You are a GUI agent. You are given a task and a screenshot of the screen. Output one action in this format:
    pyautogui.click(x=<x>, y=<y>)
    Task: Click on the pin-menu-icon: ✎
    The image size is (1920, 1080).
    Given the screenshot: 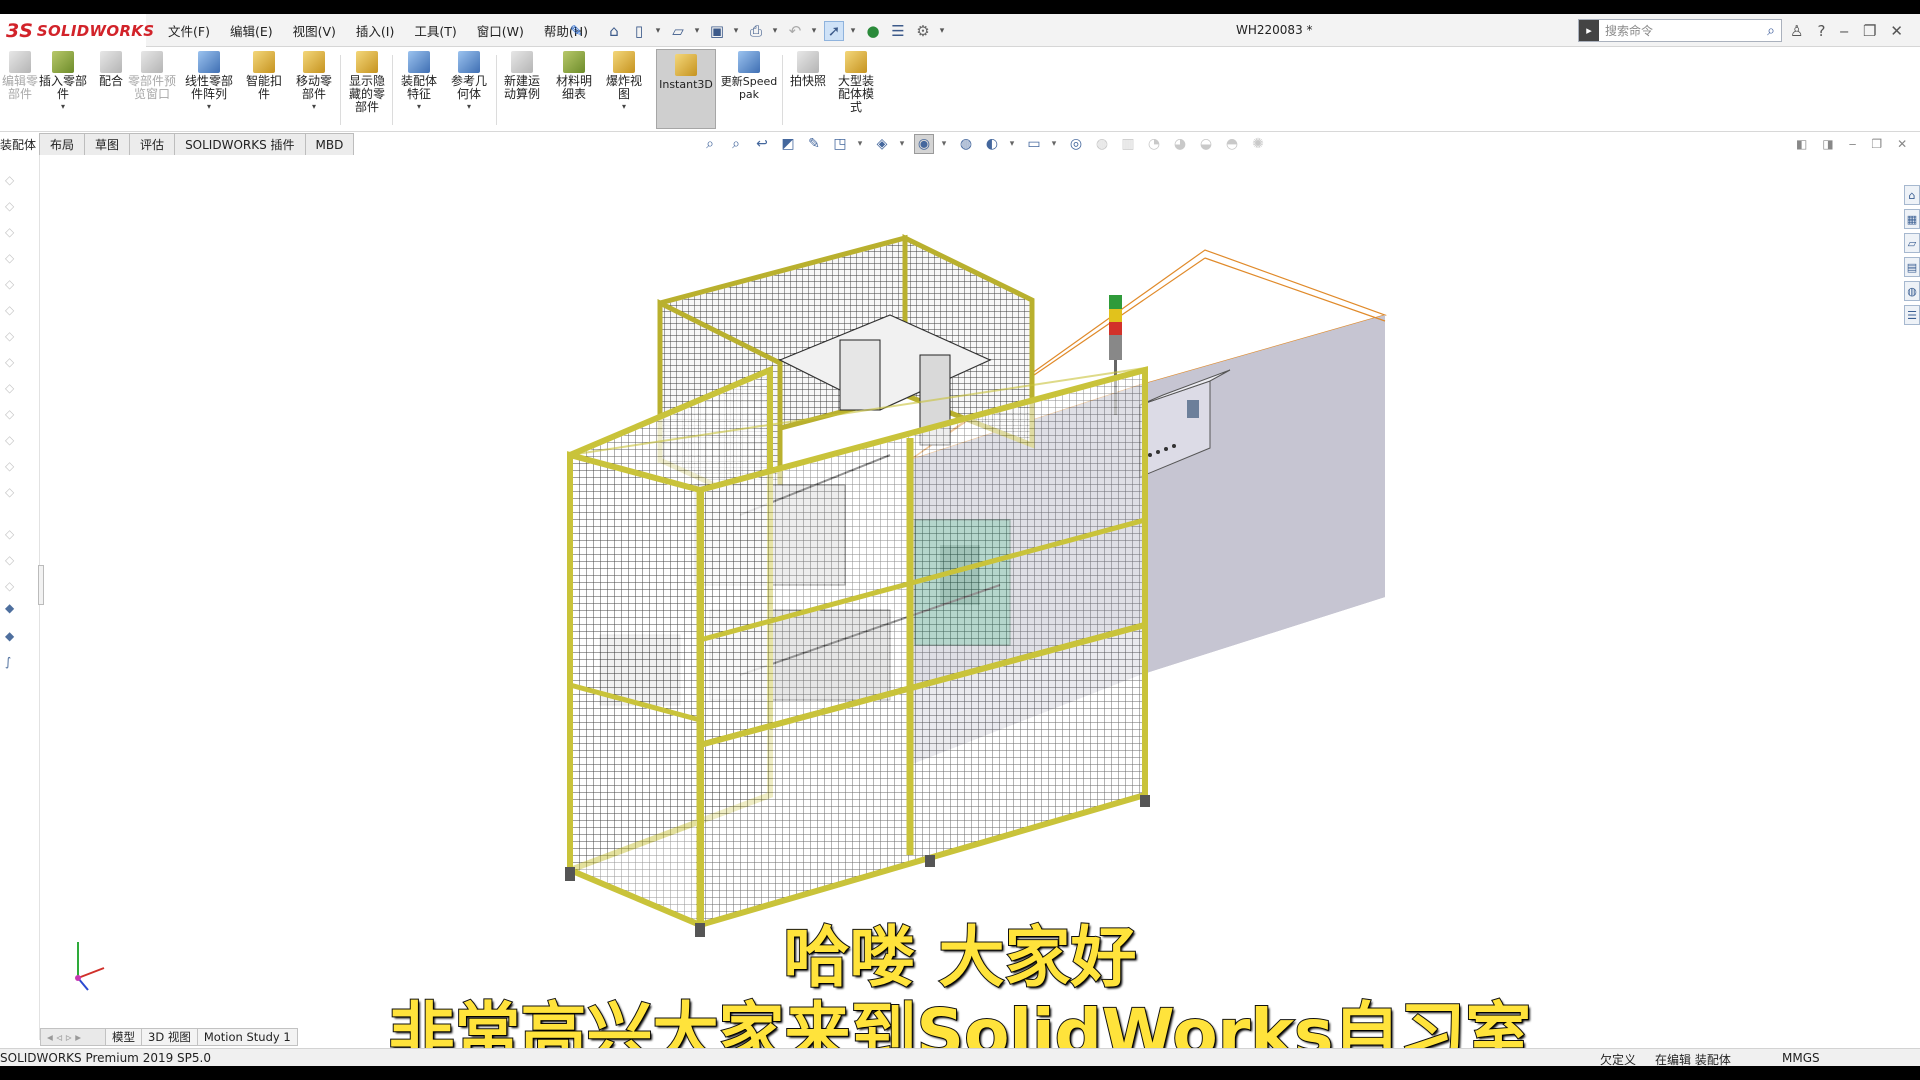 What is the action you would take?
    pyautogui.click(x=576, y=31)
    